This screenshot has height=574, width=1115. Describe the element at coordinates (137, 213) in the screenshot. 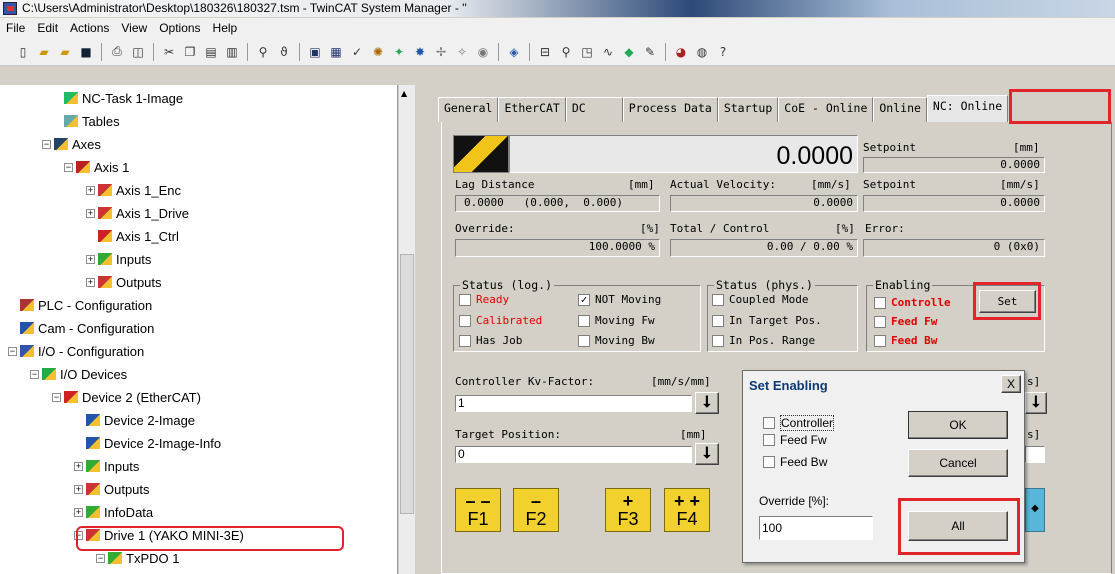

I see `tree-item: + Axis 1_Drive` at that location.